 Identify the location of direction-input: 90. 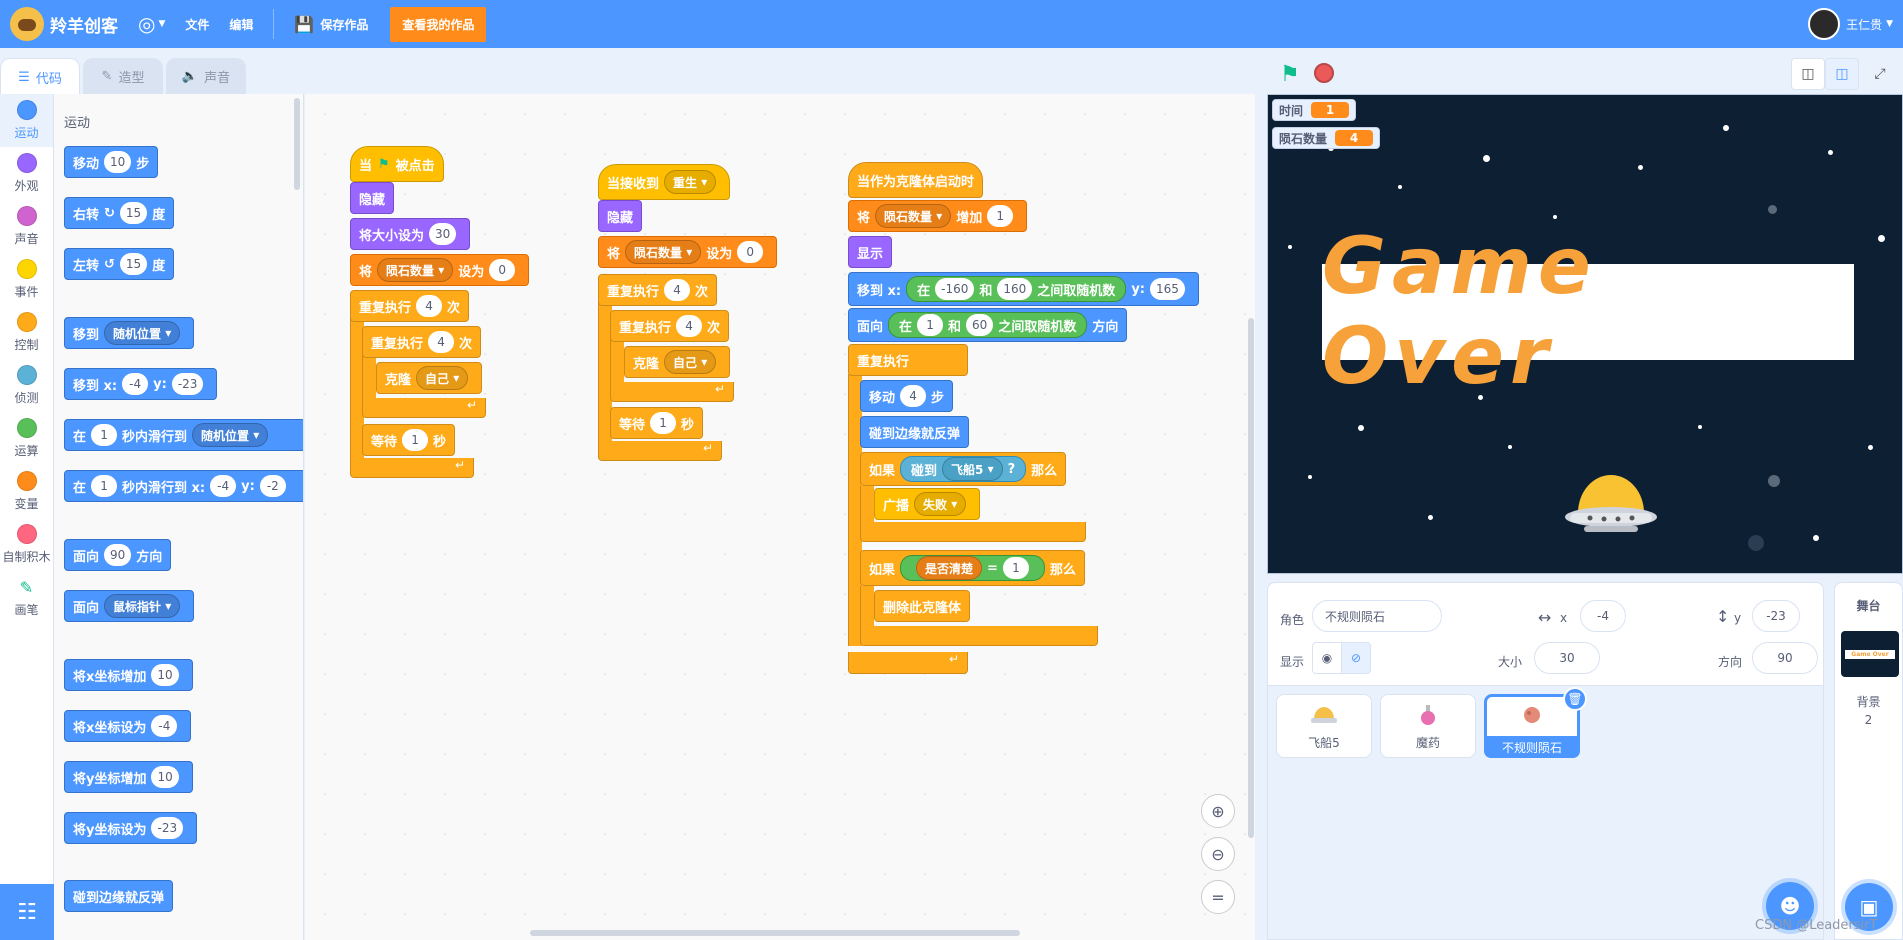
(1785, 658).